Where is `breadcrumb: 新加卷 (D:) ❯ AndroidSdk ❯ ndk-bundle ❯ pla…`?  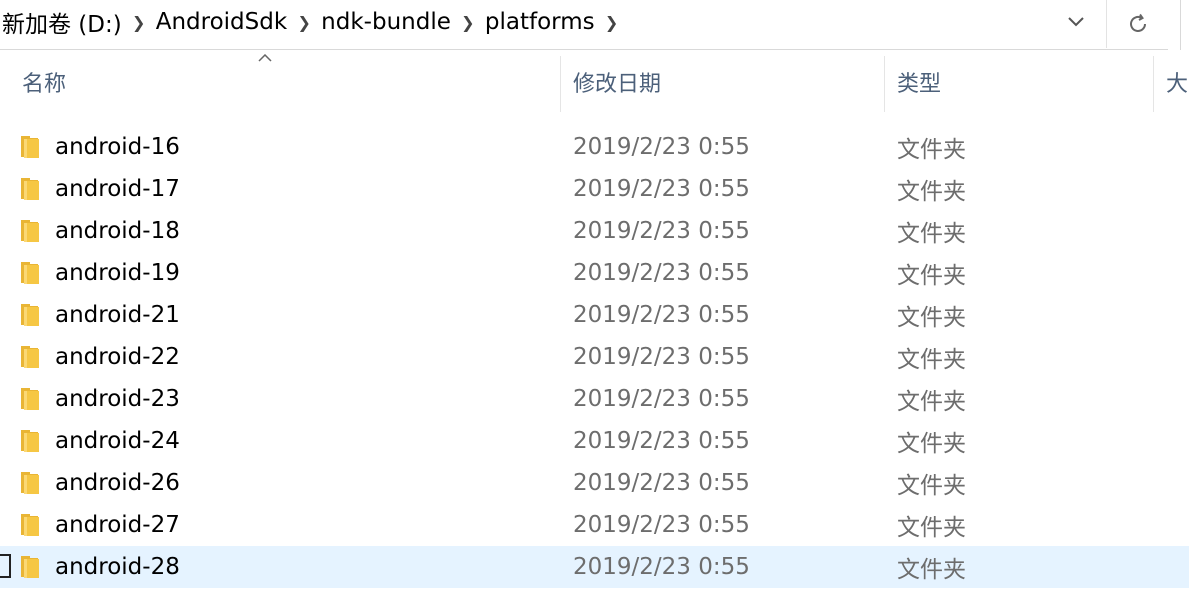
breadcrumb: 新加卷 (D:) ❯ AndroidSdk ❯ ndk-bundle ❯ pla… is located at coordinates (313, 22).